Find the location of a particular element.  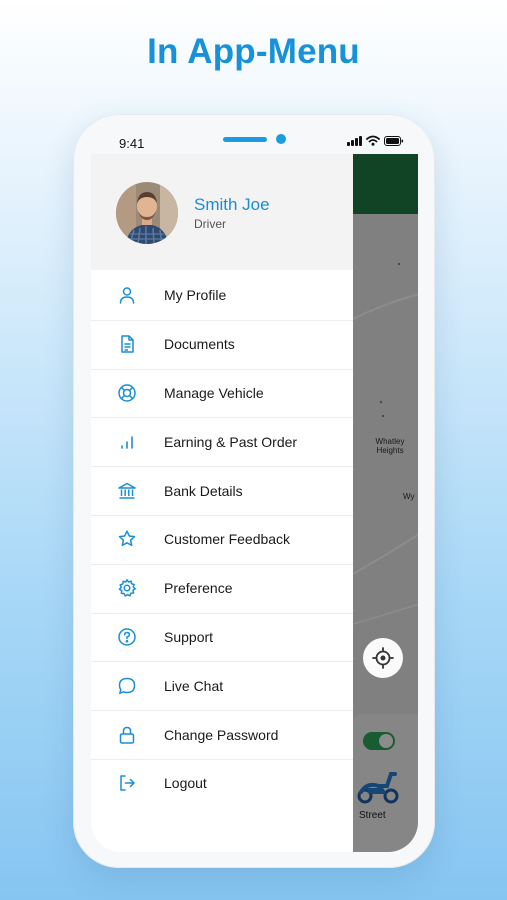

drawer-scrim is located at coordinates (385, 503).